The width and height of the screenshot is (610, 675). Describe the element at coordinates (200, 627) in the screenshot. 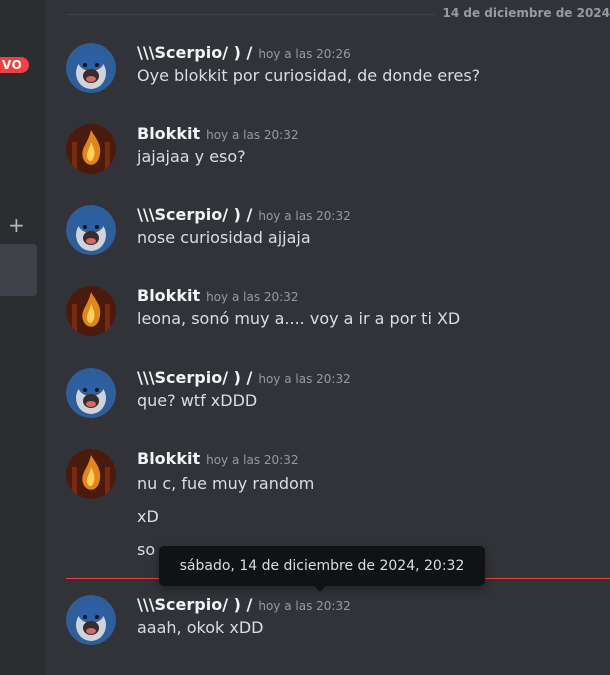

I see `message-text: aaah, okok xDD` at that location.